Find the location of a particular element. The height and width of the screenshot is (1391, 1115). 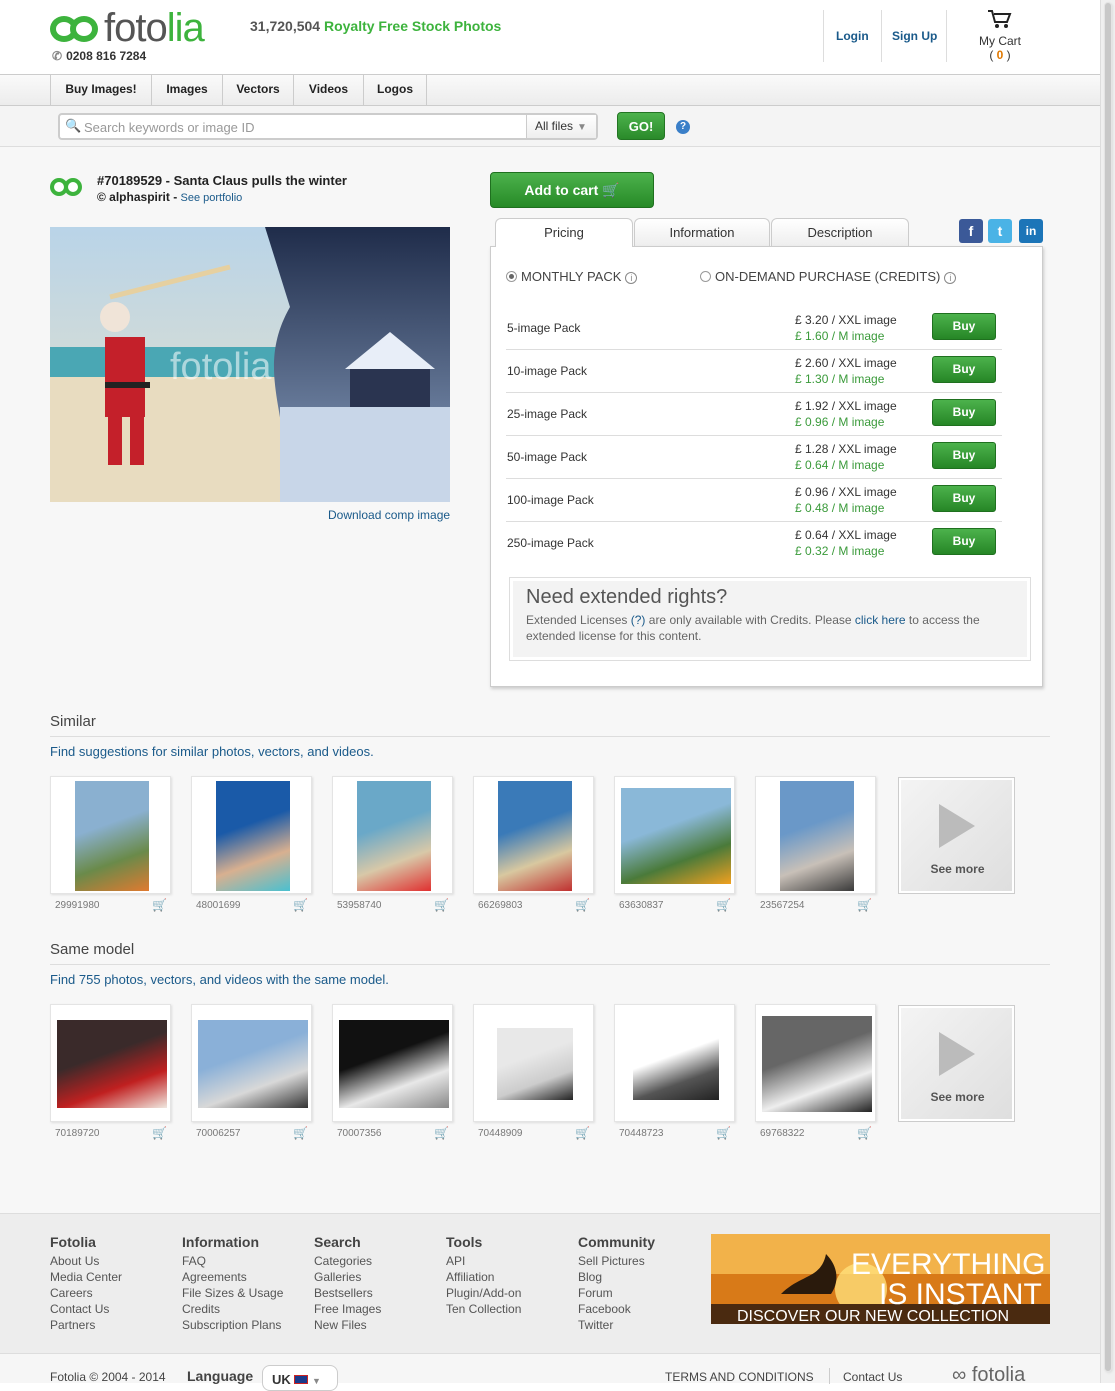

go-button: GO! is located at coordinates (641, 126).